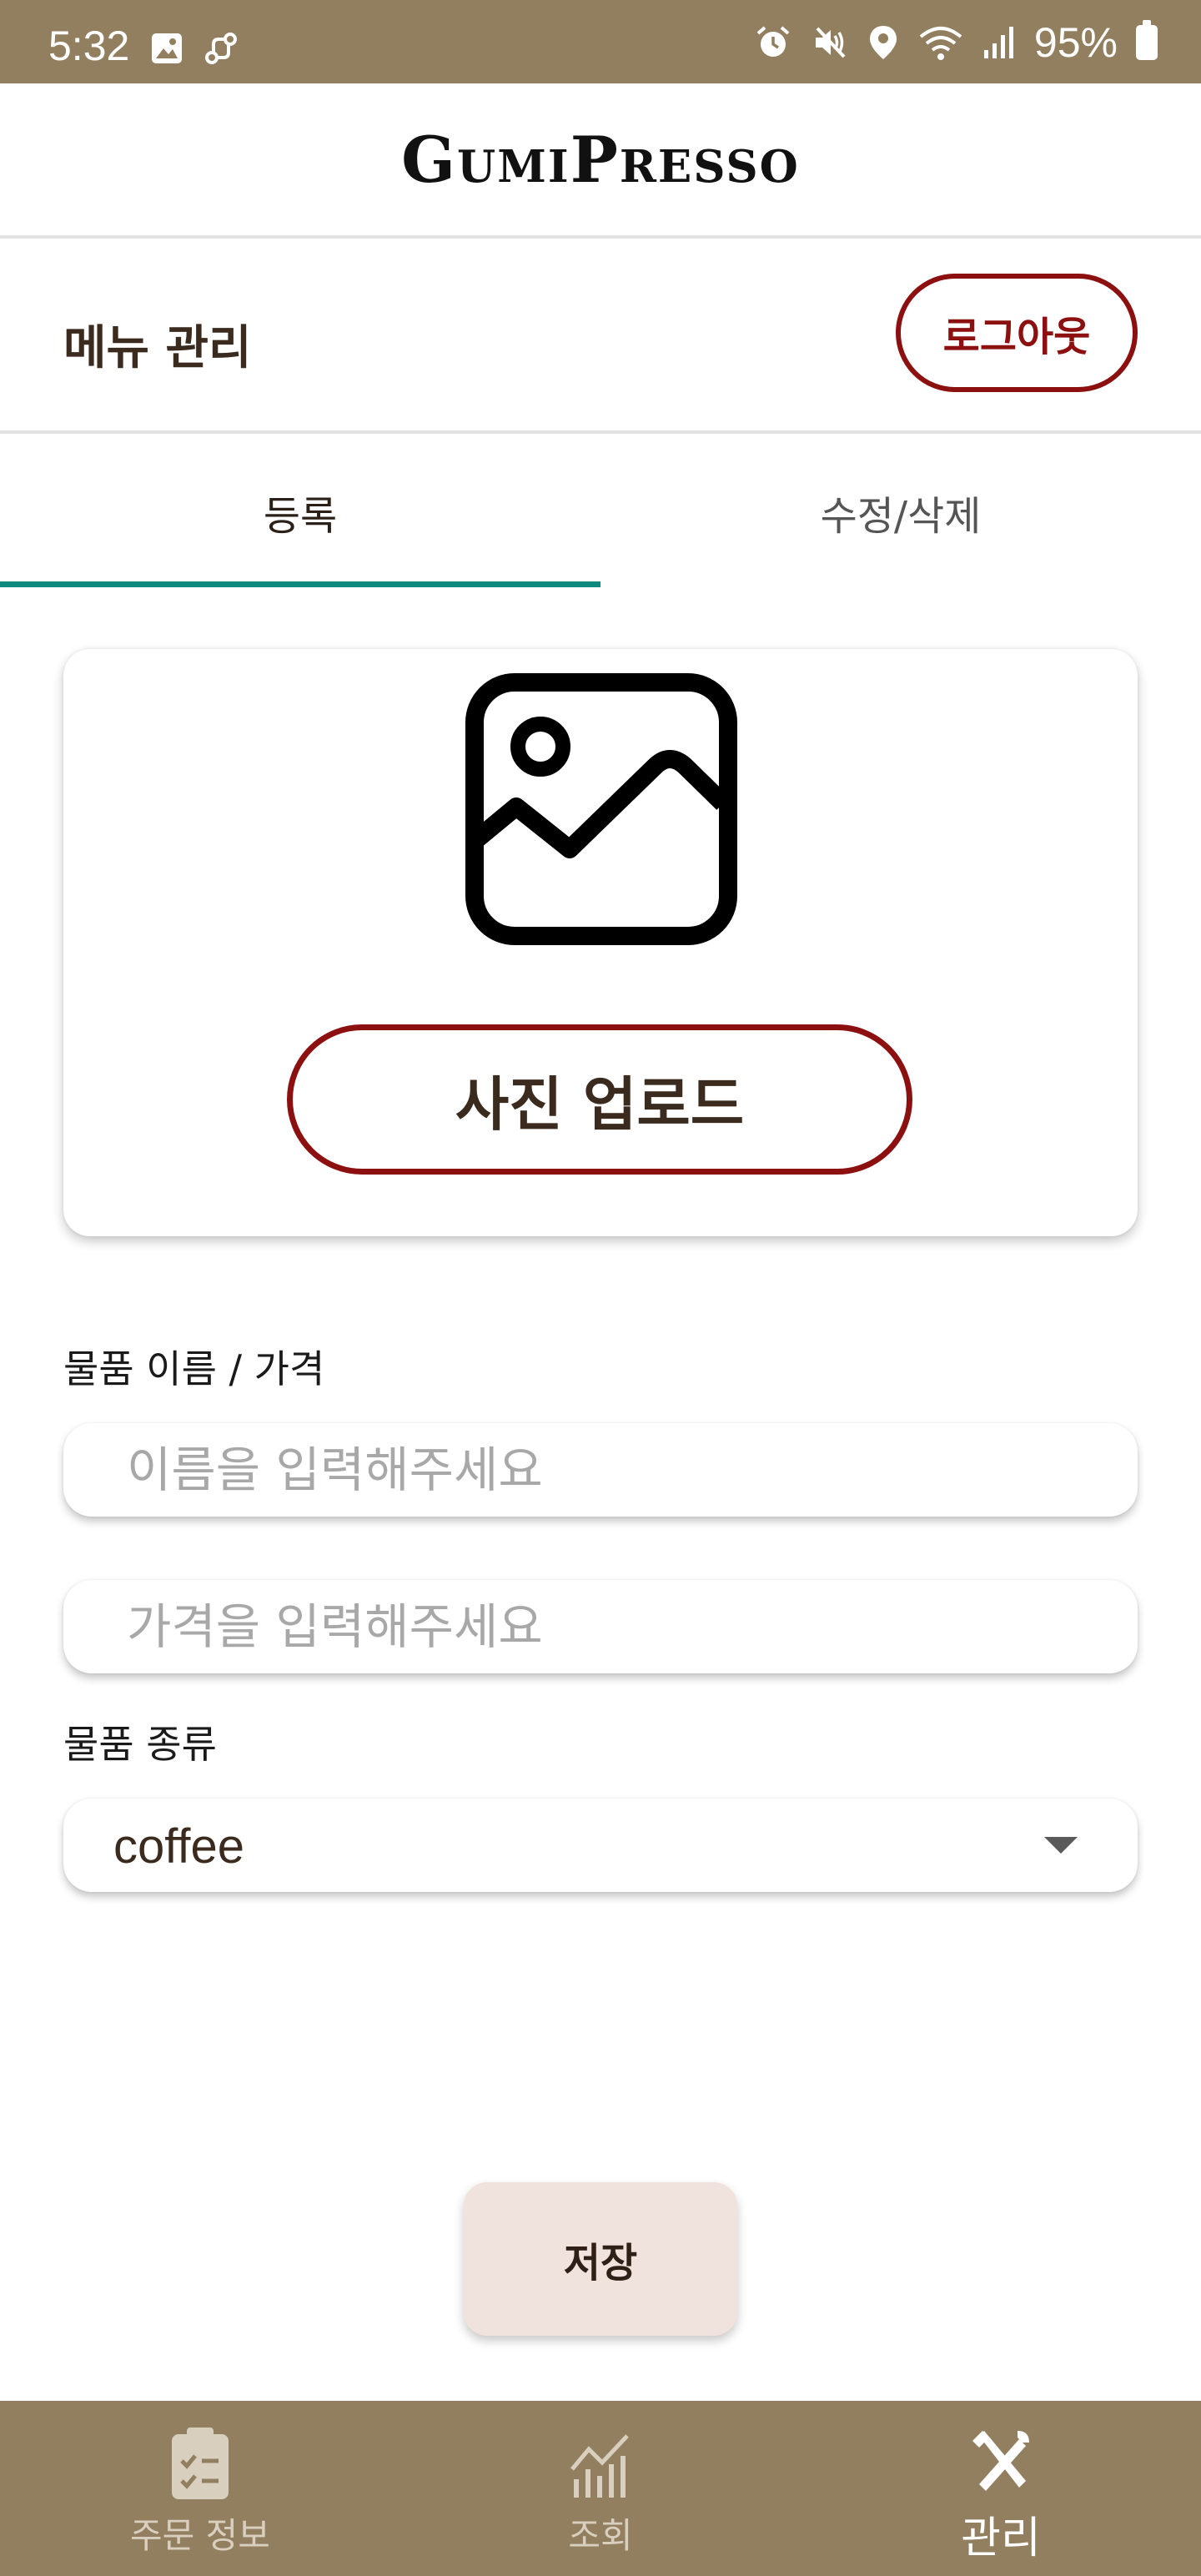  Describe the element at coordinates (941, 43) in the screenshot. I see `wifi-icon` at that location.